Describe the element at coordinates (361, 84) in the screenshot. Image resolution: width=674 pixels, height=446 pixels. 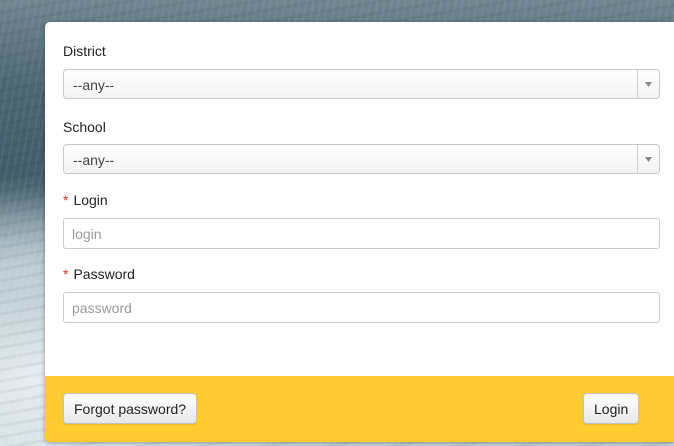
I see `district-select: --any--` at that location.